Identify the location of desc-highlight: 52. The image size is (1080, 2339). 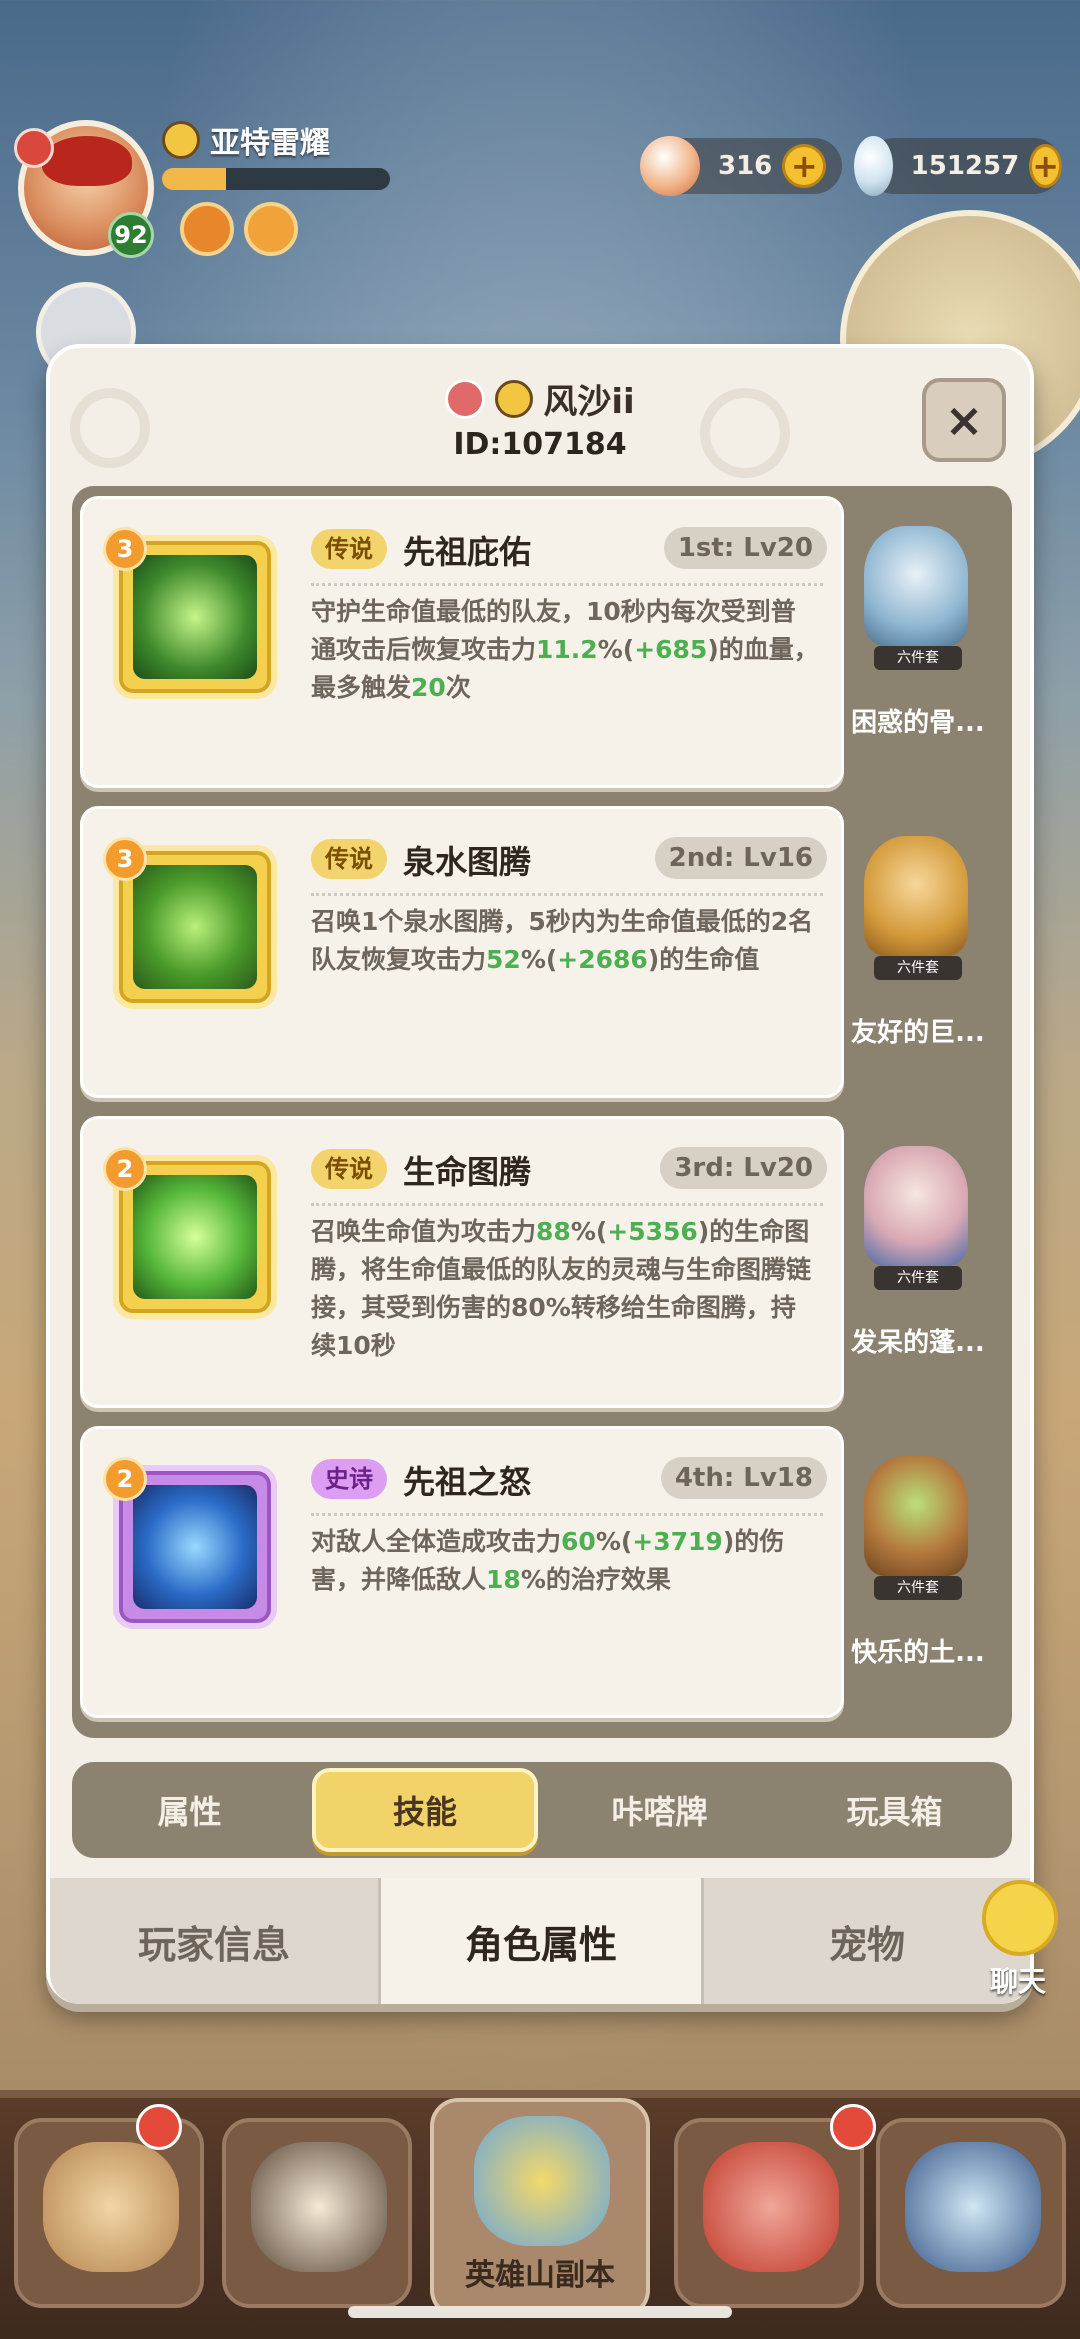
(503, 959).